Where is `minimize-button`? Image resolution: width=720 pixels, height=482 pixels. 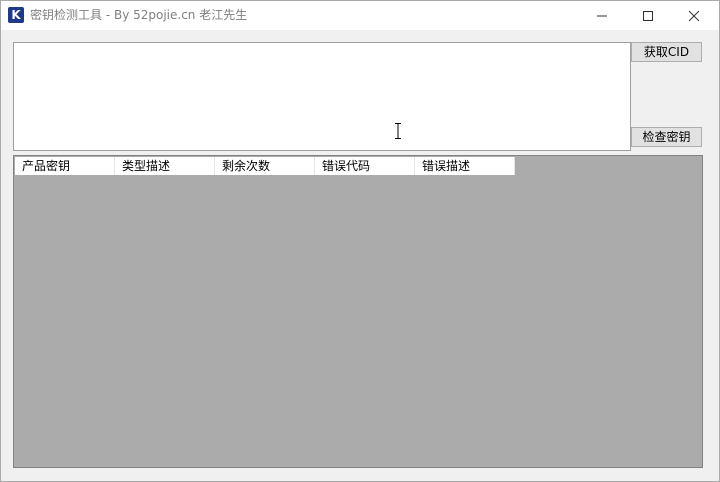
minimize-button is located at coordinates (602, 15).